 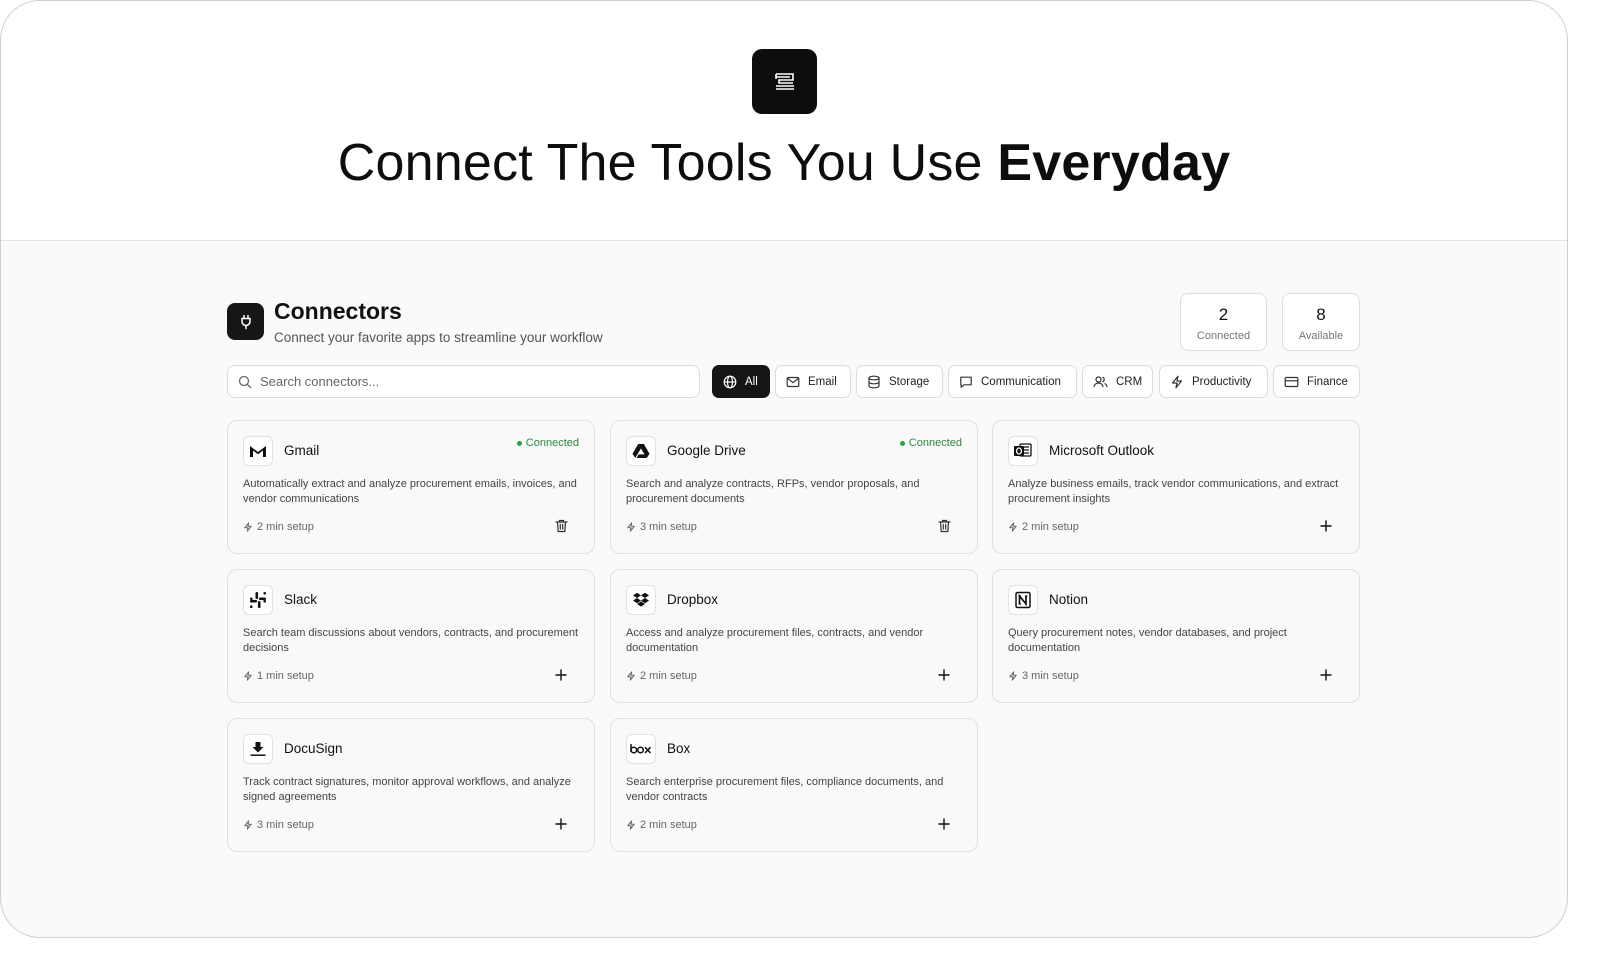 I want to click on brand-logo-icon, so click(x=784, y=81).